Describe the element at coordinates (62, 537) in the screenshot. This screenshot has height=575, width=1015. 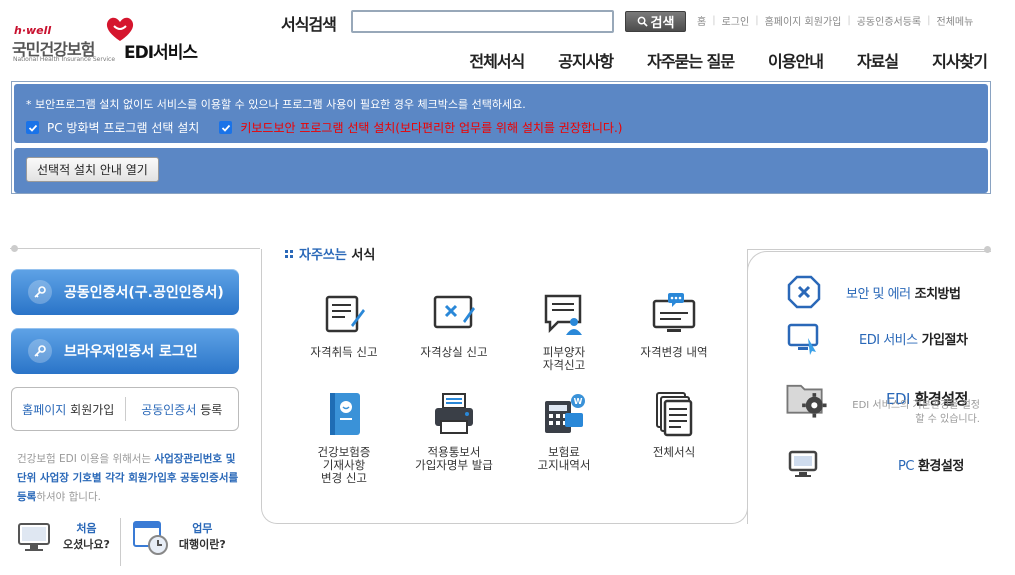
I see `first-visit-link: 처음 오셨나요?` at that location.